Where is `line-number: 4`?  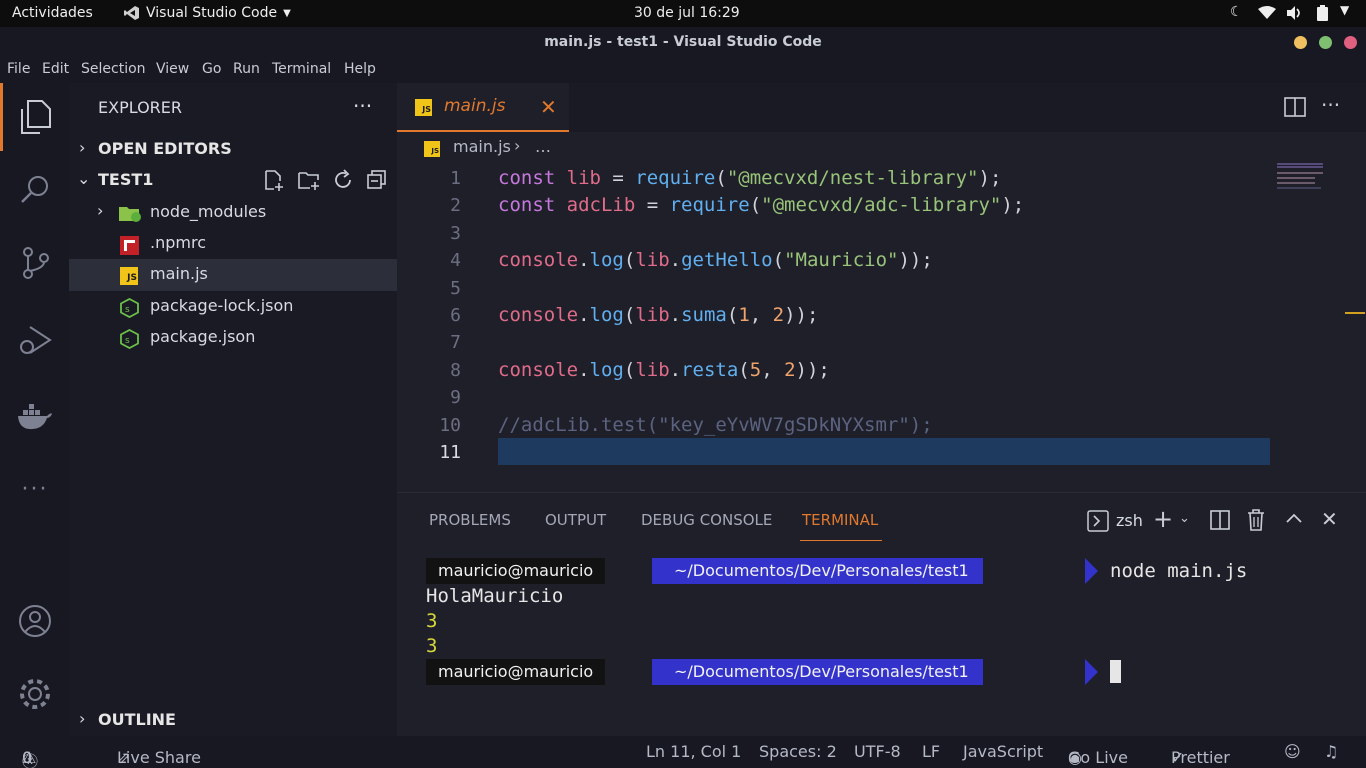 line-number: 4 is located at coordinates (455, 261).